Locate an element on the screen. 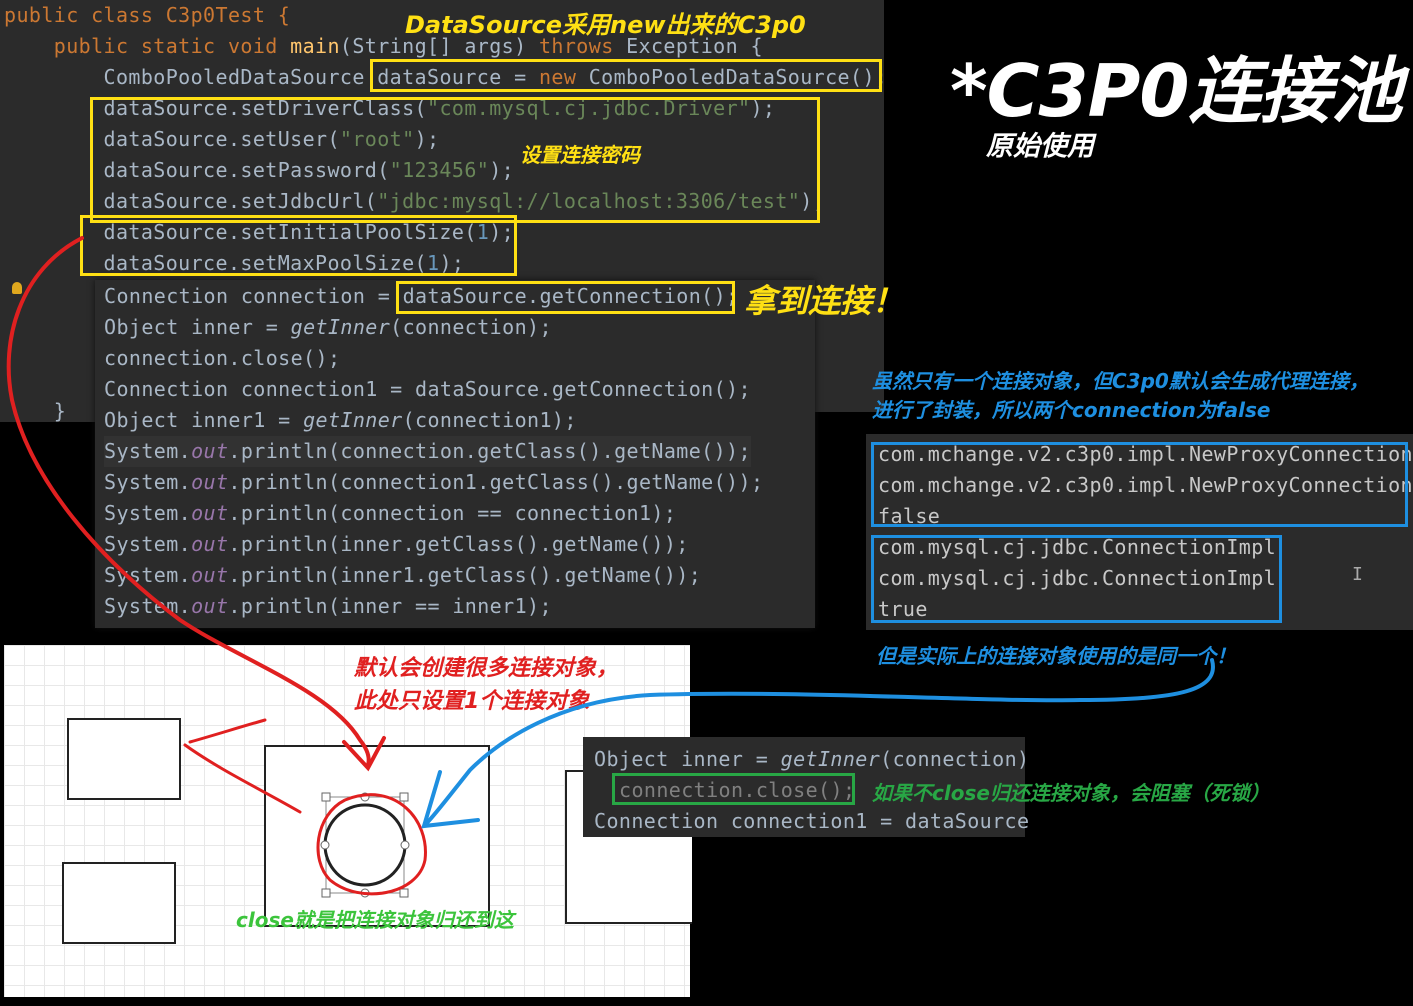 The image size is (1413, 1006). note-default-many-1: 默认会创建很多连接对象， is located at coordinates (486, 668).